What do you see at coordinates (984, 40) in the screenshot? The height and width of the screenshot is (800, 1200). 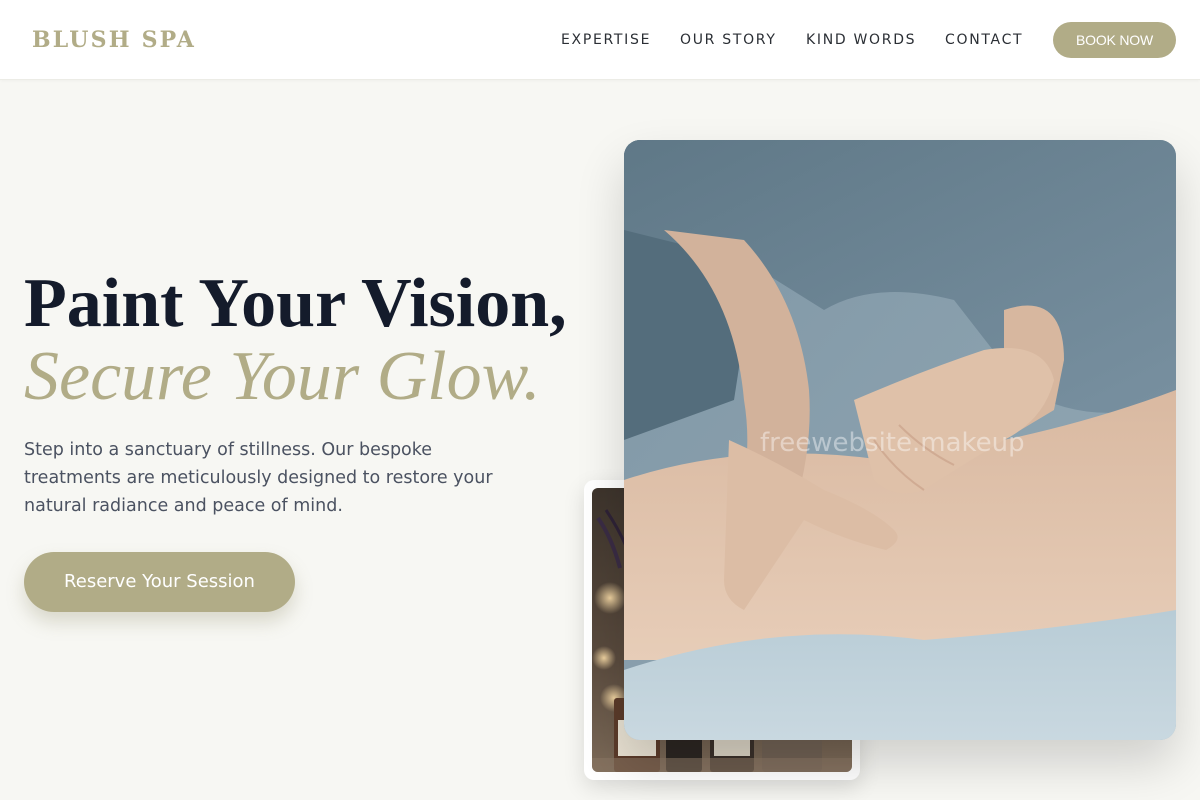 I see `nav-link-contact: CONTACT` at bounding box center [984, 40].